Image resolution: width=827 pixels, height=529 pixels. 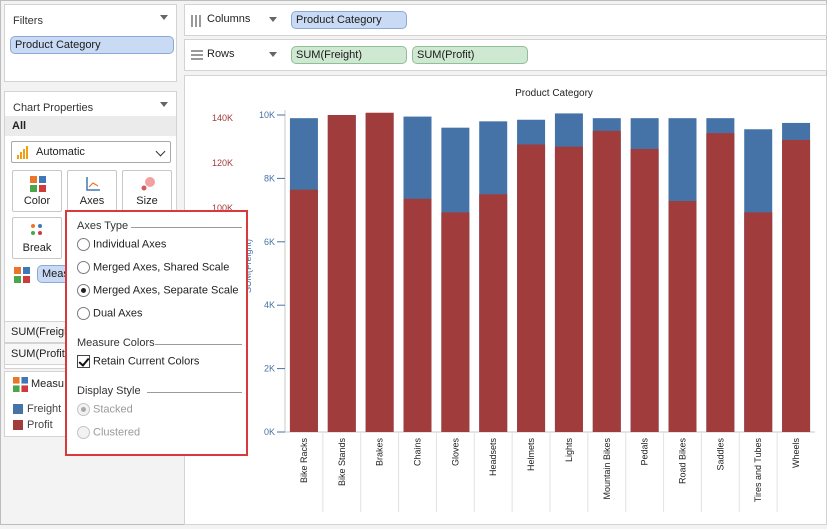 I want to click on rows-label: Rows, so click(x=221, y=54).